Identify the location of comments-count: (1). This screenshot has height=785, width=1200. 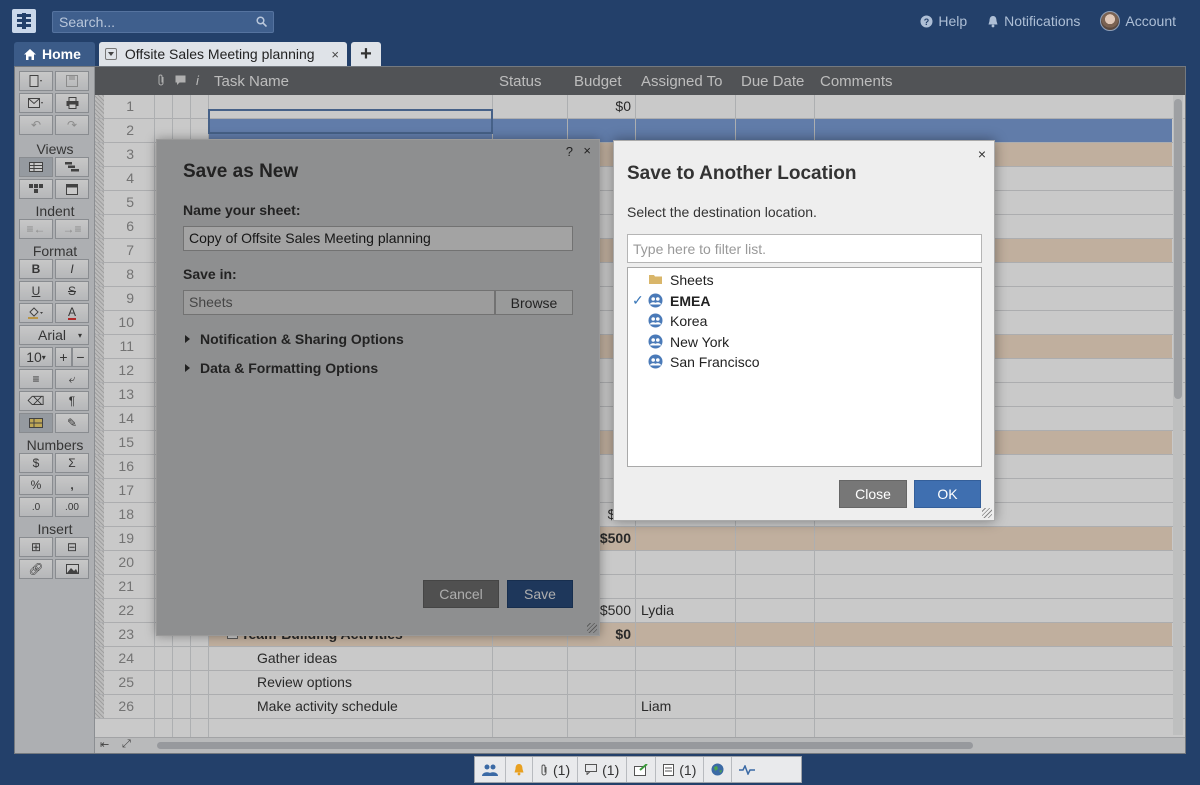
(611, 769).